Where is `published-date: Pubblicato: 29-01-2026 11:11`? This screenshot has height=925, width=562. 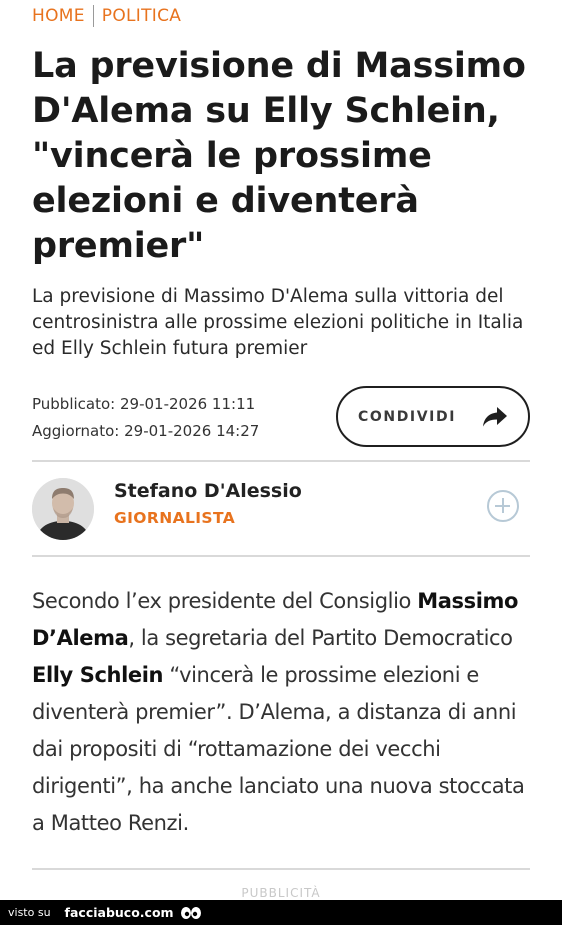
published-date: Pubblicato: 29-01-2026 11:11 is located at coordinates (144, 404).